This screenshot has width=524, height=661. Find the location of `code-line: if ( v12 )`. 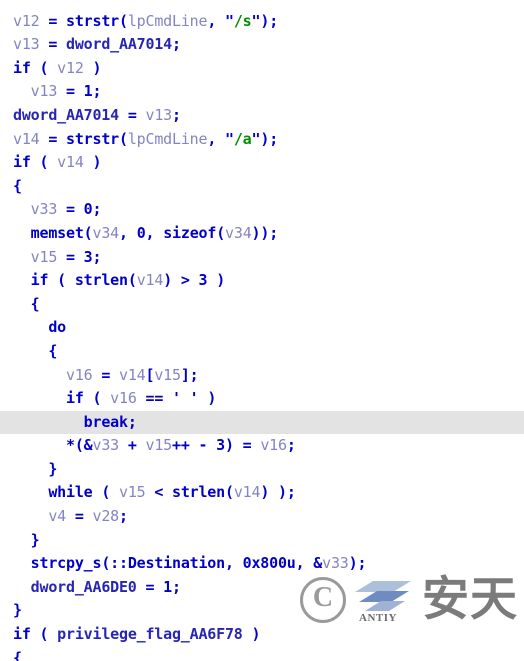

code-line: if ( v12 ) is located at coordinates (262, 69).